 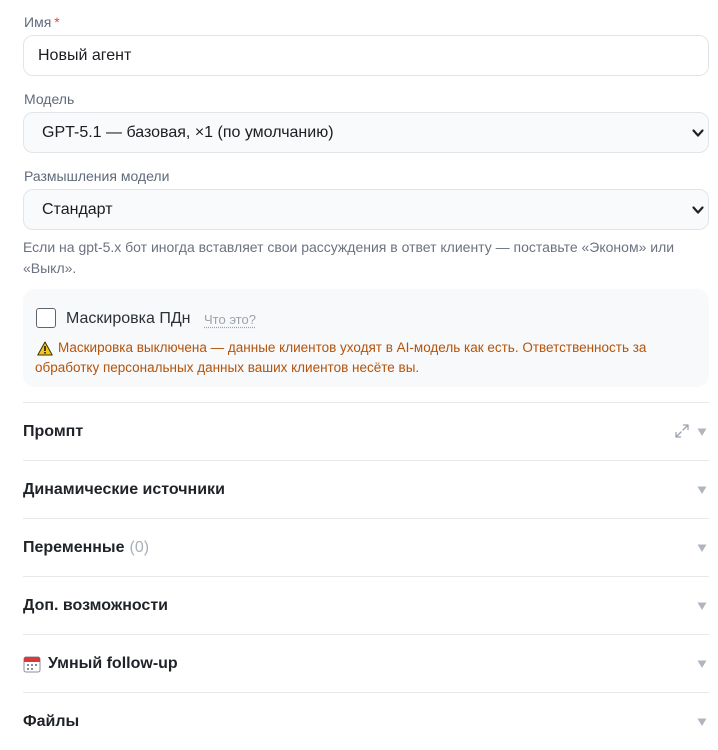 I want to click on name-input-value: Новый агент, so click(x=85, y=55).